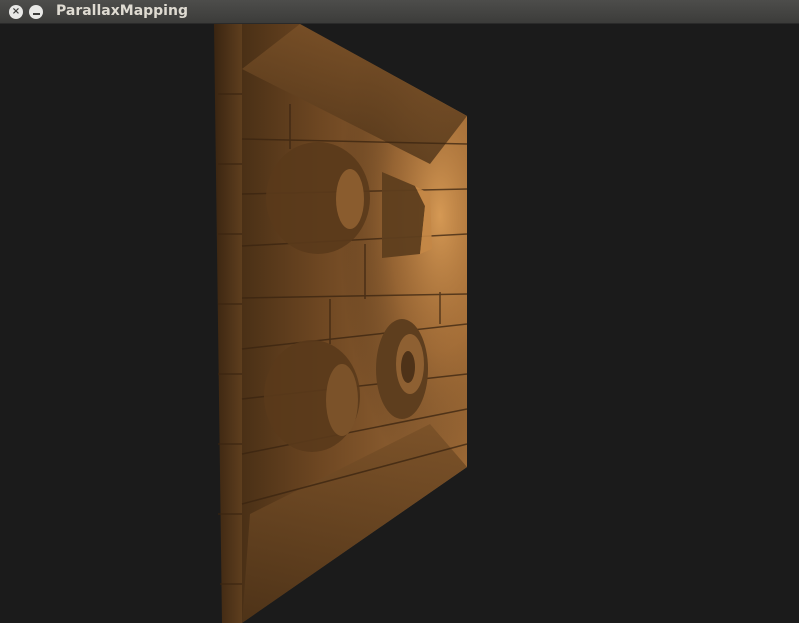  What do you see at coordinates (228, 323) in the screenshot?
I see `panel-side-edge` at bounding box center [228, 323].